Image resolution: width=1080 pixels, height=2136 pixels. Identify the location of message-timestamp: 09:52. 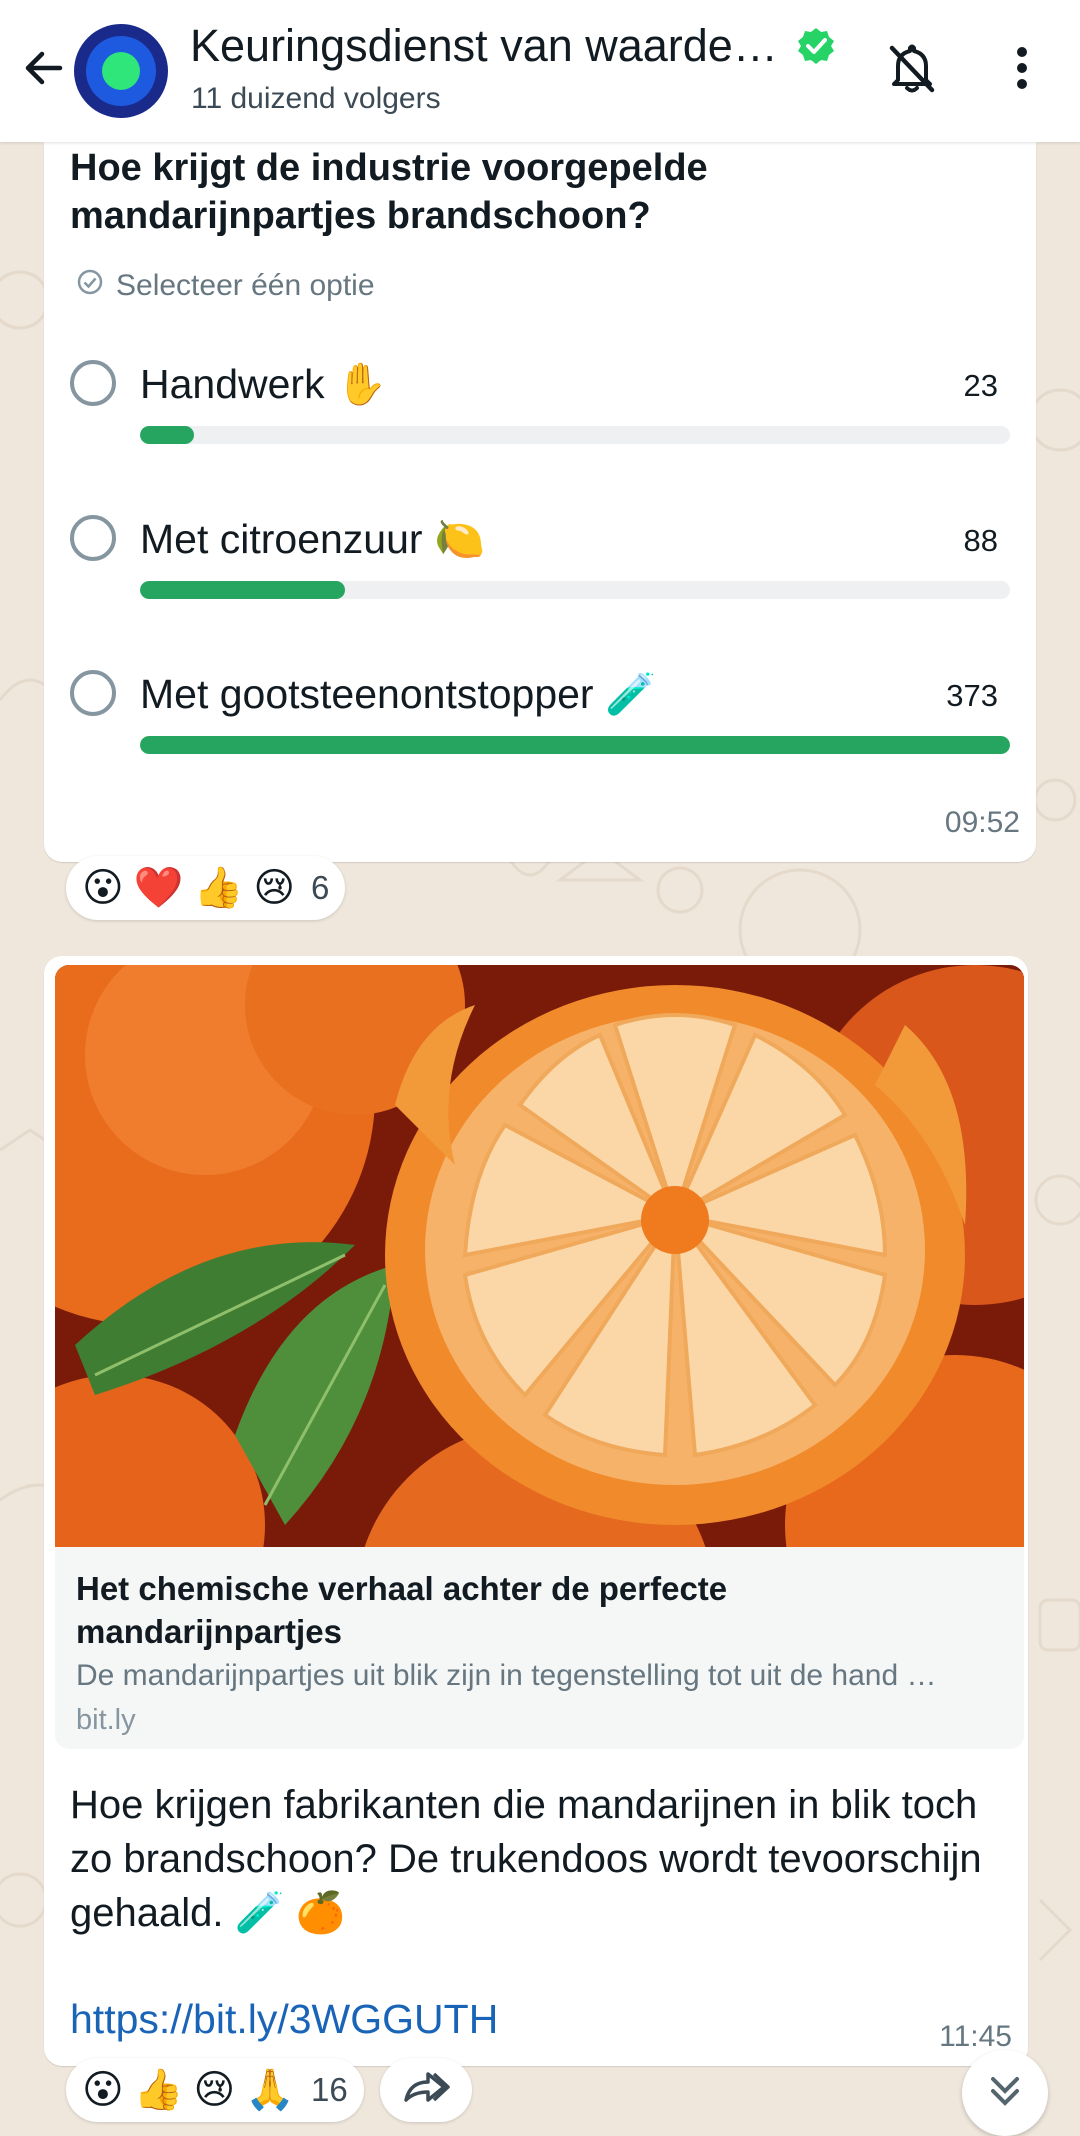
(982, 822).